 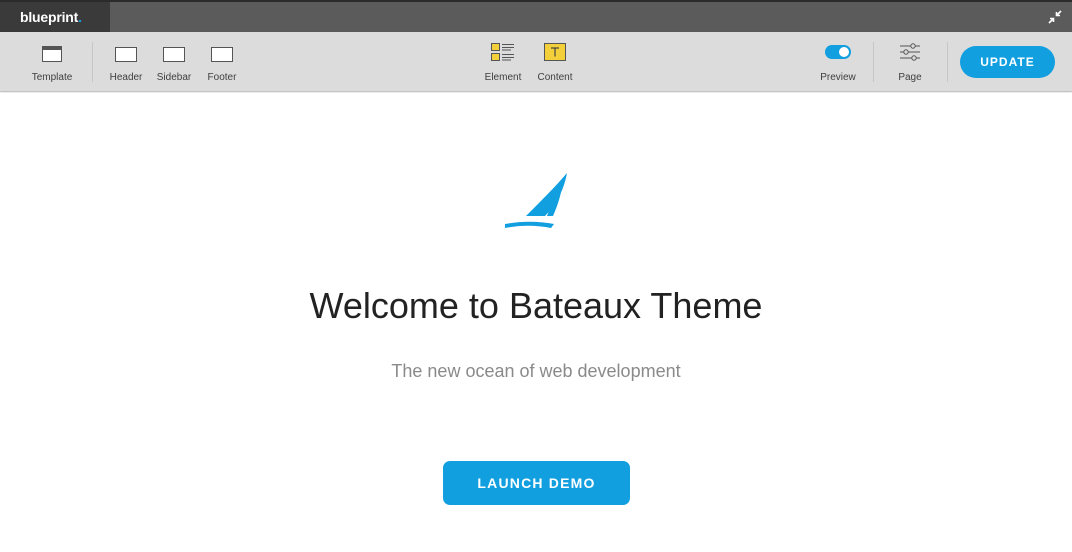 What do you see at coordinates (555, 54) in the screenshot?
I see `content-icon` at bounding box center [555, 54].